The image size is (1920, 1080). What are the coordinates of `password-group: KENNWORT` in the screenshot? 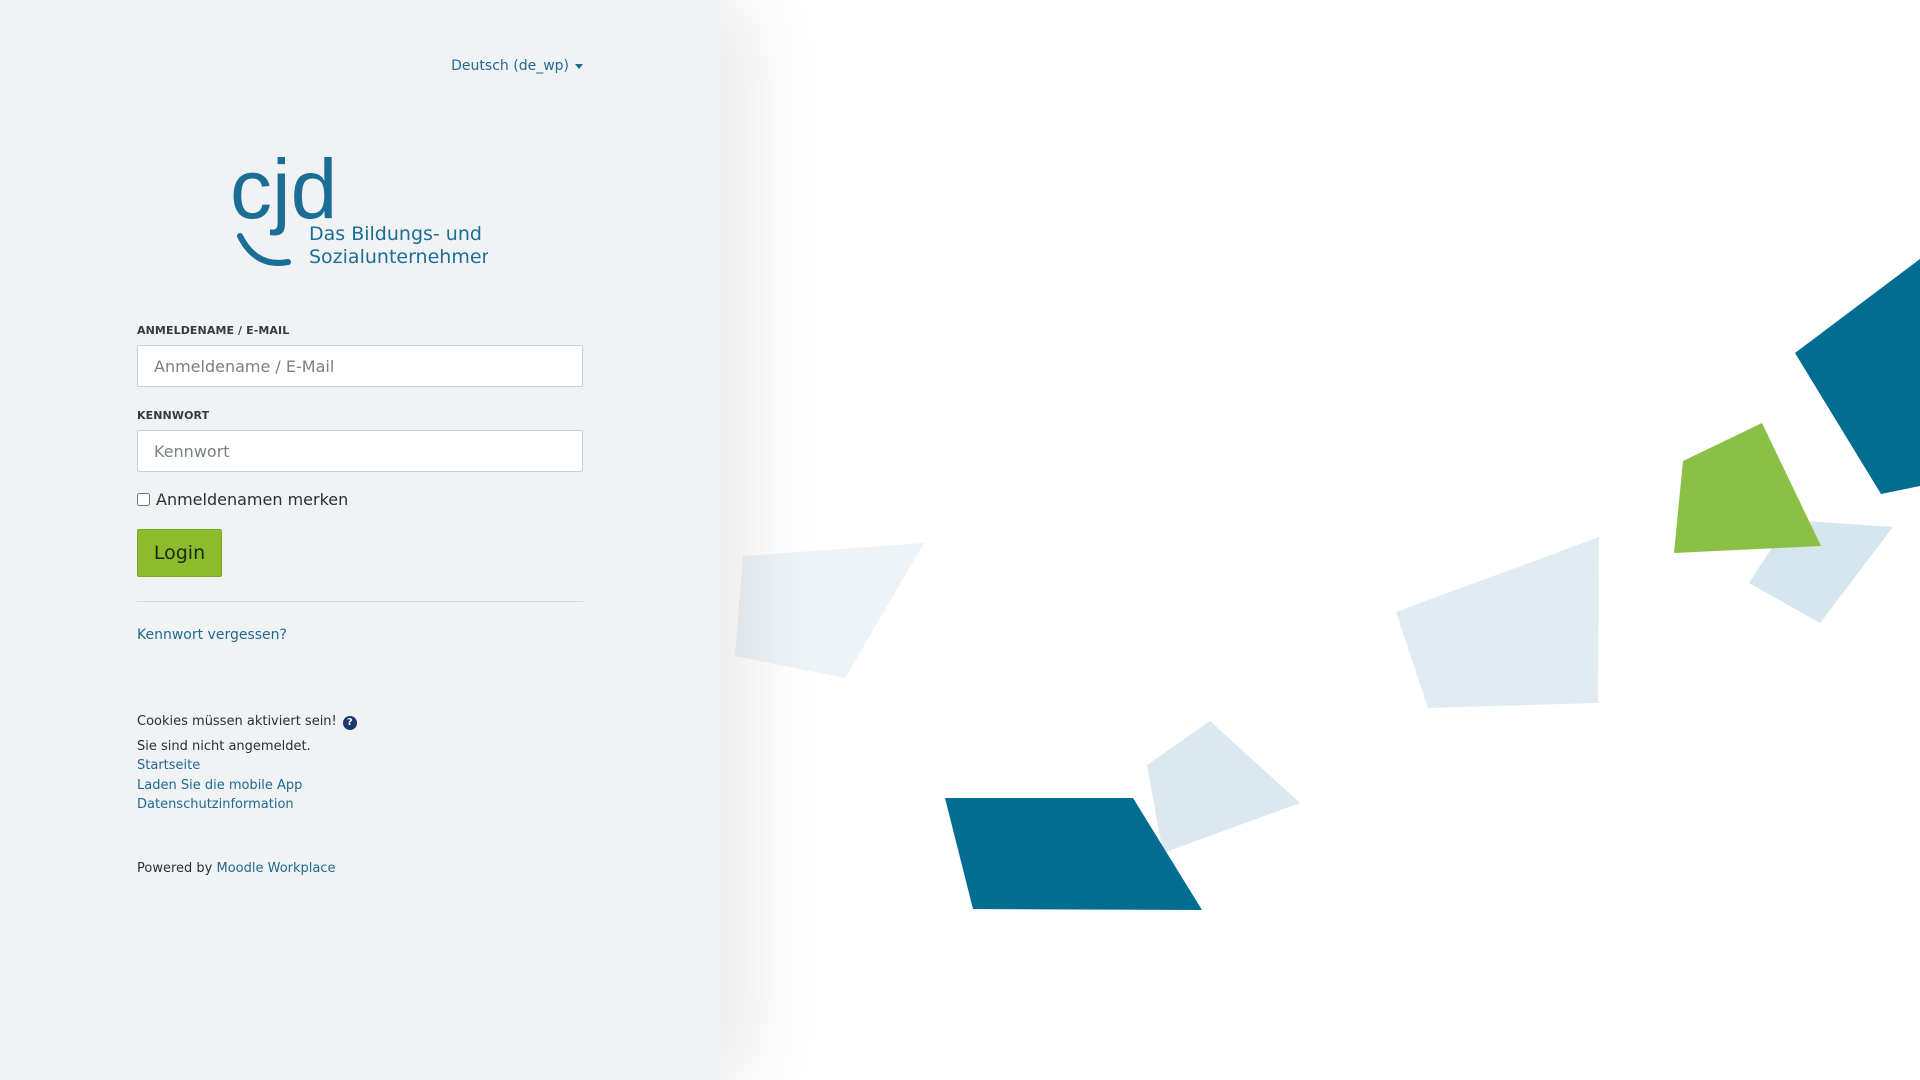 It's located at (360, 440).